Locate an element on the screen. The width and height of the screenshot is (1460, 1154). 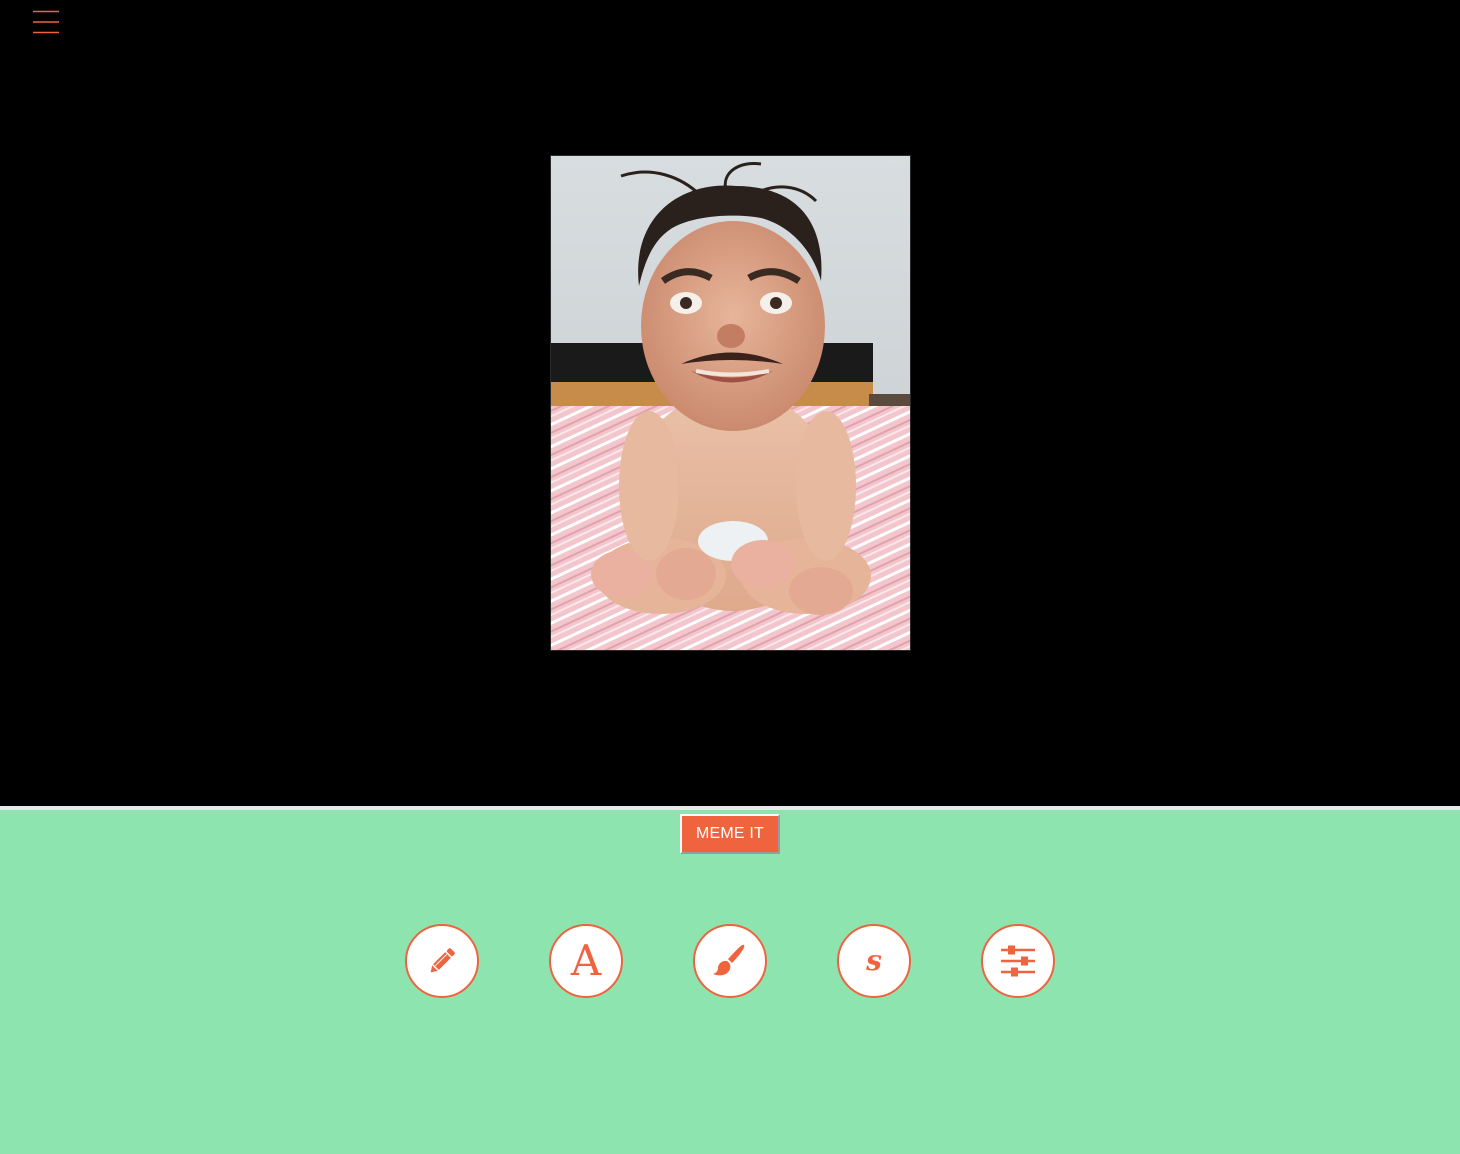
baby-photo-image is located at coordinates (730, 403).